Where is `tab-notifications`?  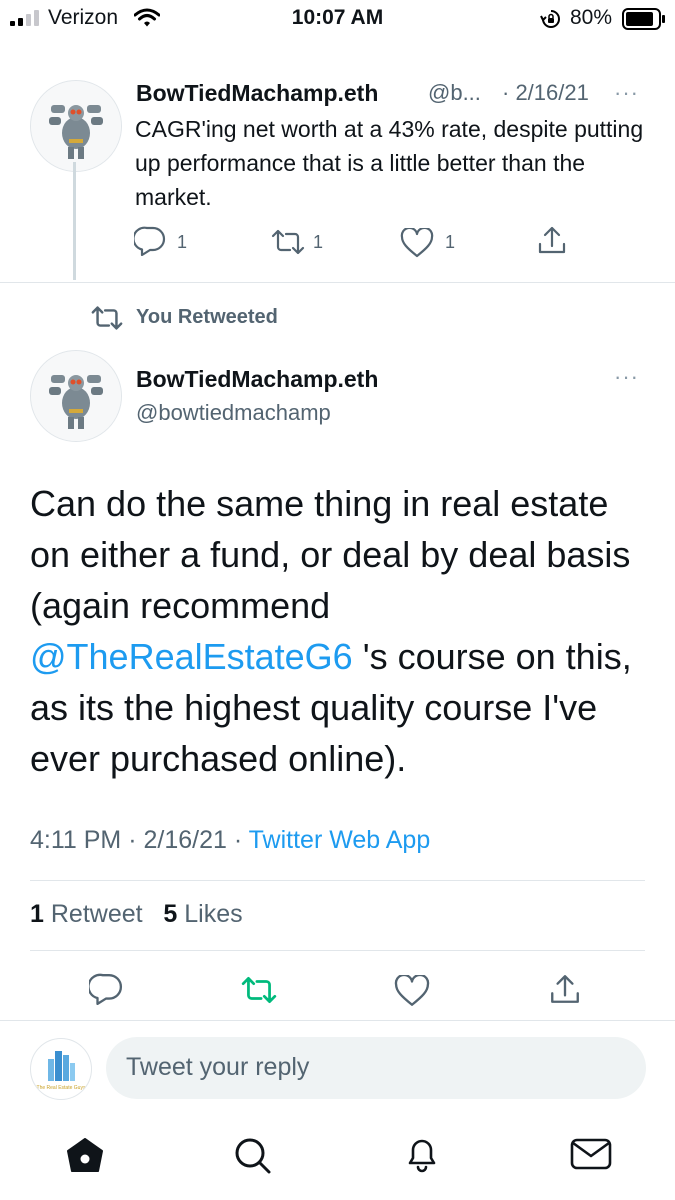
tab-notifications is located at coordinates (422, 1154).